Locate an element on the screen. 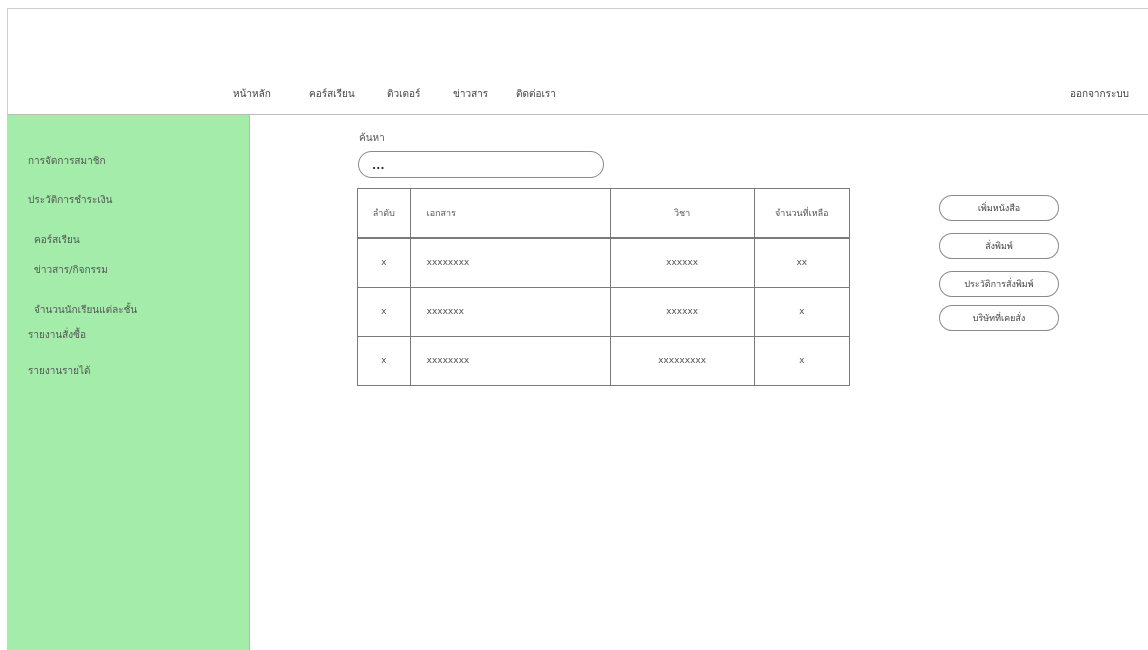 The height and width of the screenshot is (650, 1148). table-row: x xxxxxxx xxxxxx x is located at coordinates (604, 312).